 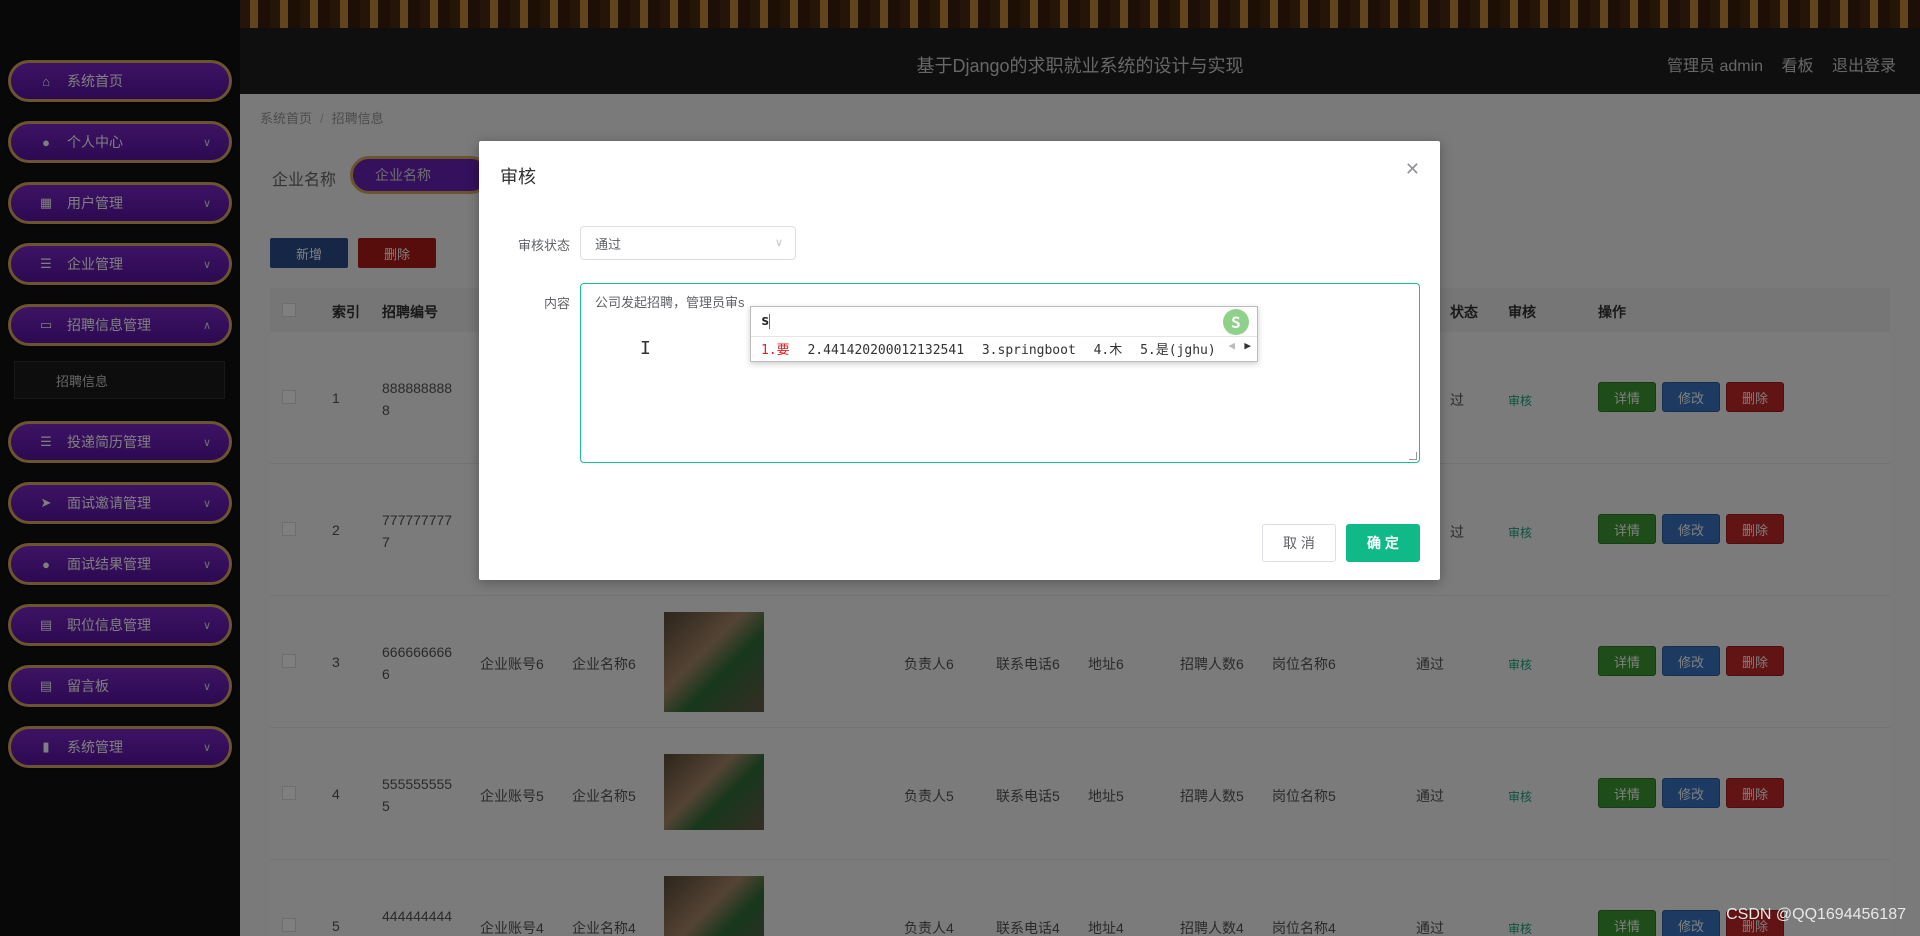 I want to click on ime-next-icon: ▶, so click(x=1247, y=345).